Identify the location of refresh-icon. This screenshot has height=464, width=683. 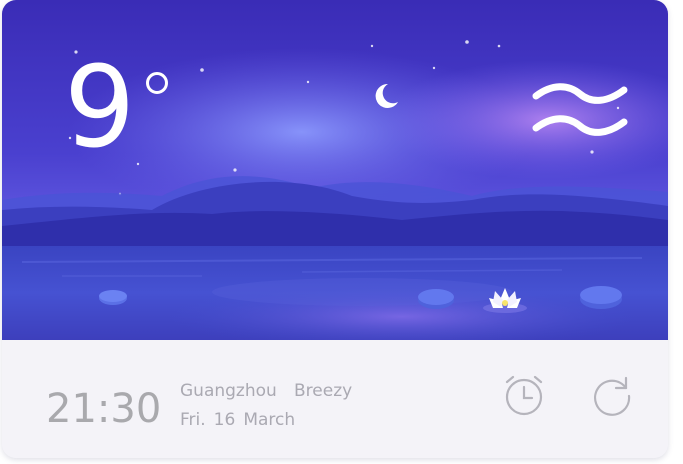
(612, 396).